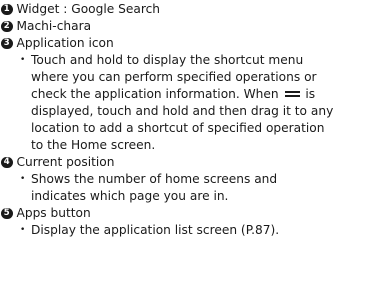  Describe the element at coordinates (192, 162) in the screenshot. I see `item-heading: 4 Current position` at that location.